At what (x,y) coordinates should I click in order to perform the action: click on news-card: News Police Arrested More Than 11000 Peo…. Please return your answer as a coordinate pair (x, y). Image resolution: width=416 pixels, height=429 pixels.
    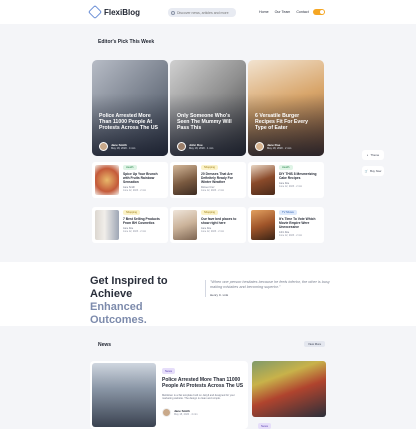
    Looking at the image, I should click on (169, 395).